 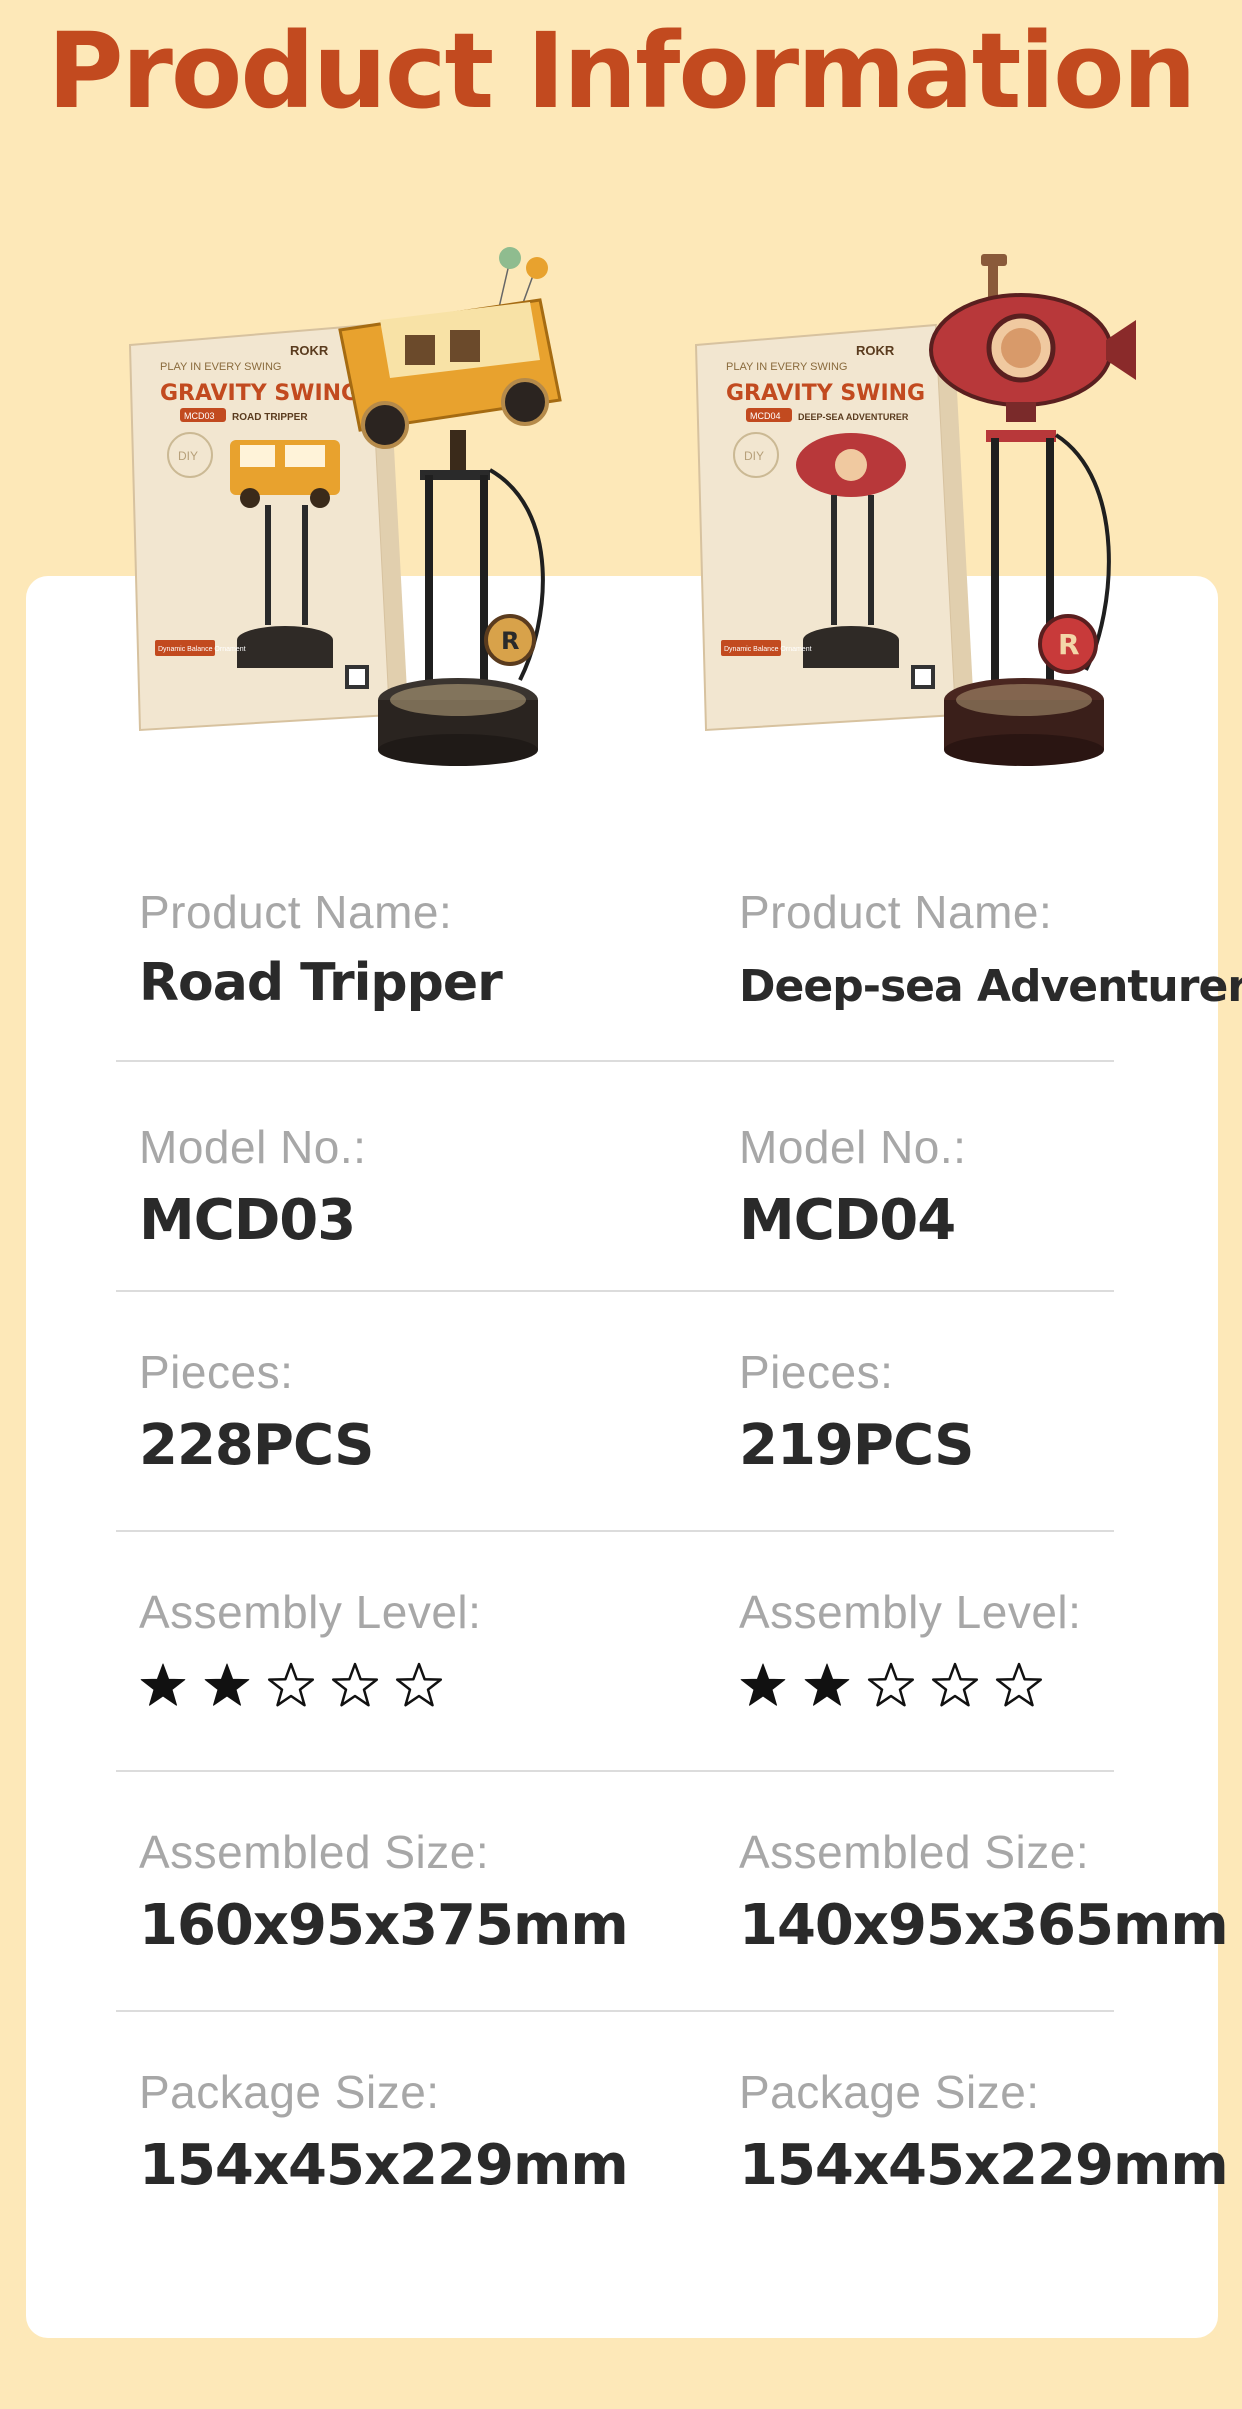 I want to click on car-model, so click(x=450, y=384).